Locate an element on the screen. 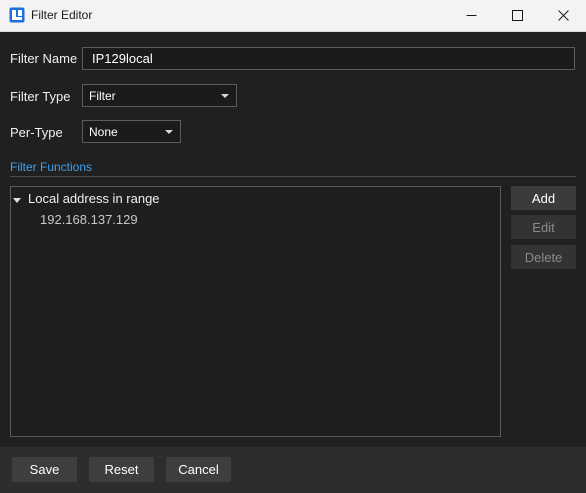  filter-name-input: IP129local is located at coordinates (328, 58).